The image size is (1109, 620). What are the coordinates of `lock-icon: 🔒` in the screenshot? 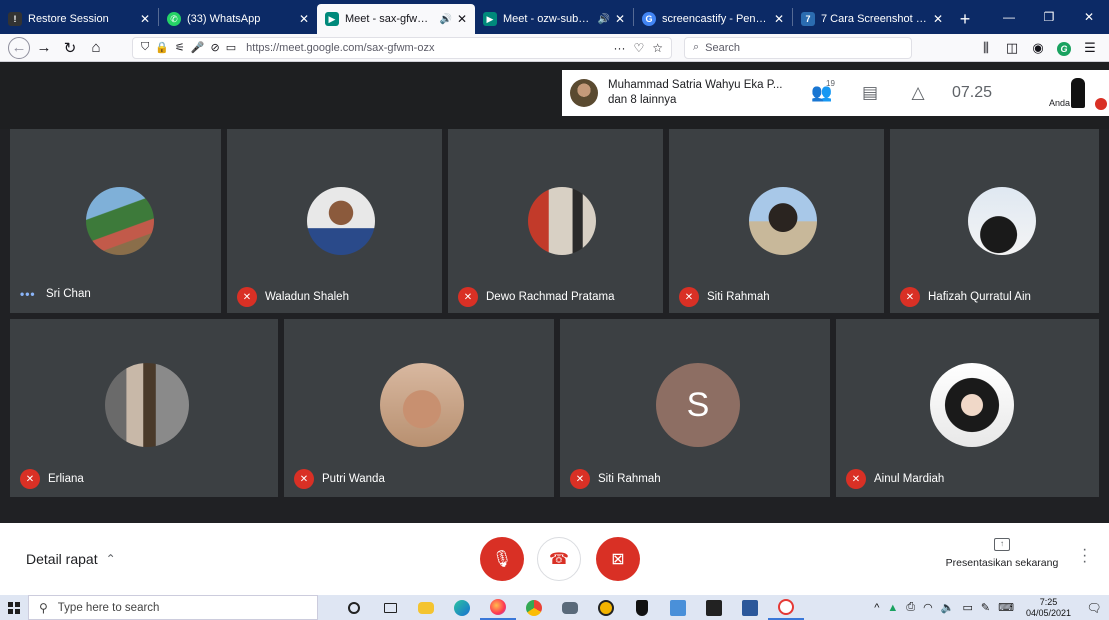 It's located at (162, 47).